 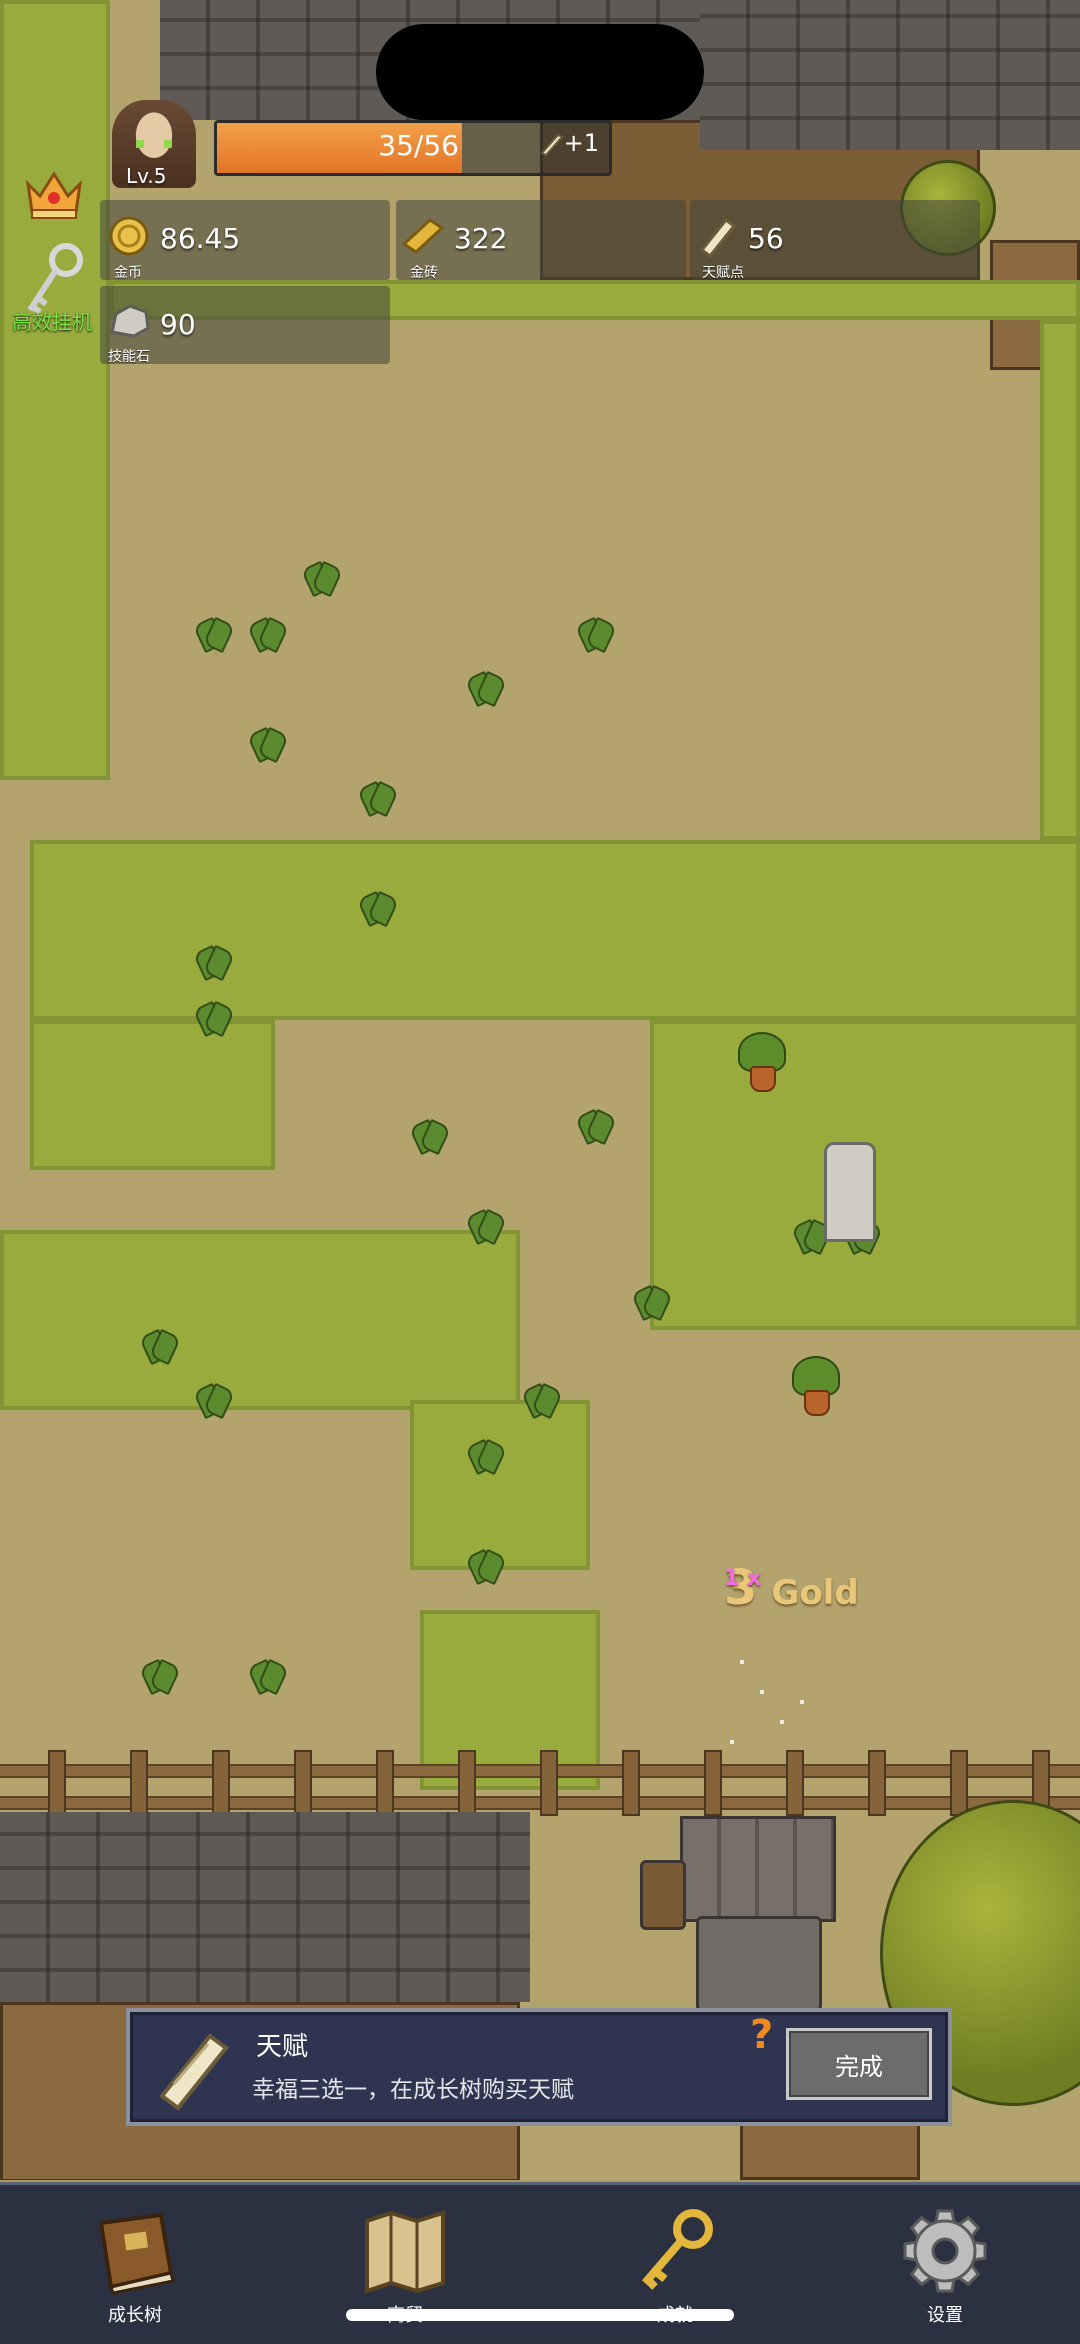 What do you see at coordinates (945, 2315) in the screenshot?
I see `nav-settings-label: 设置` at bounding box center [945, 2315].